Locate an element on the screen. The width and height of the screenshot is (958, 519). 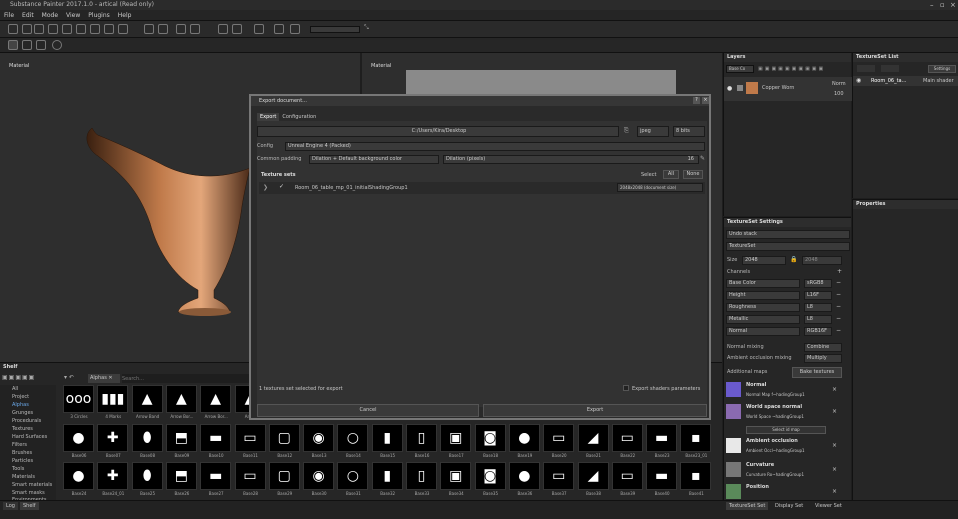
picker-icon is located at coordinates (123, 29).